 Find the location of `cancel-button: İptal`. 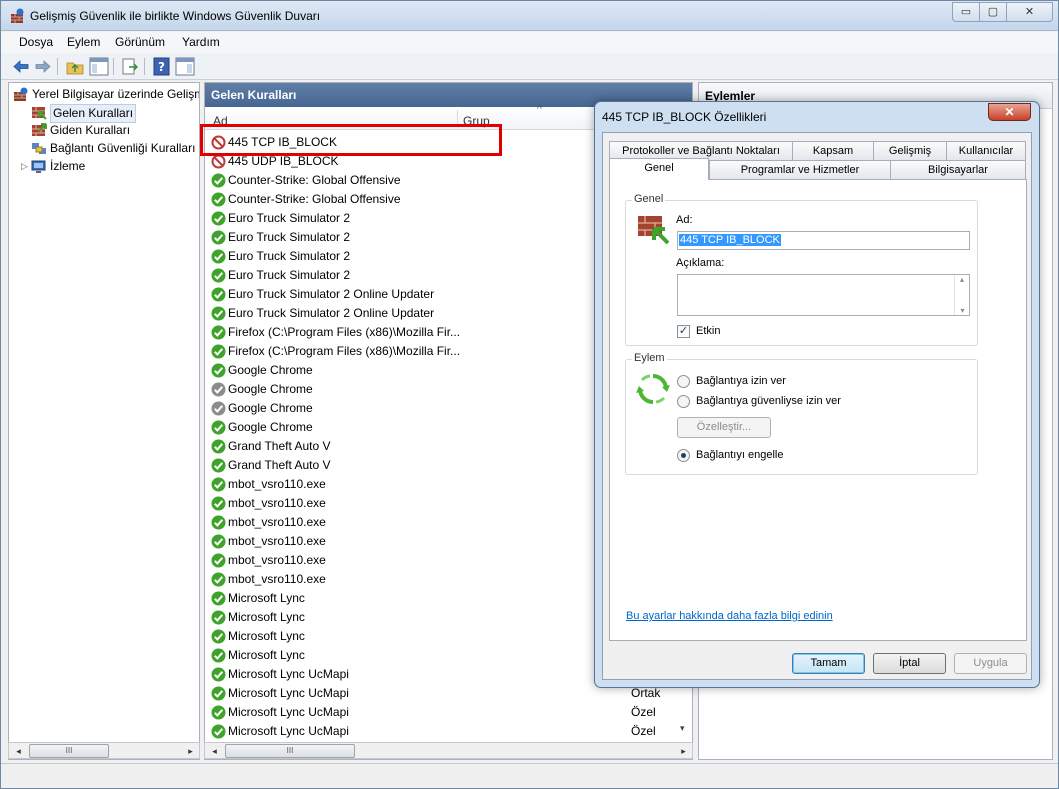

cancel-button: İptal is located at coordinates (909, 663).